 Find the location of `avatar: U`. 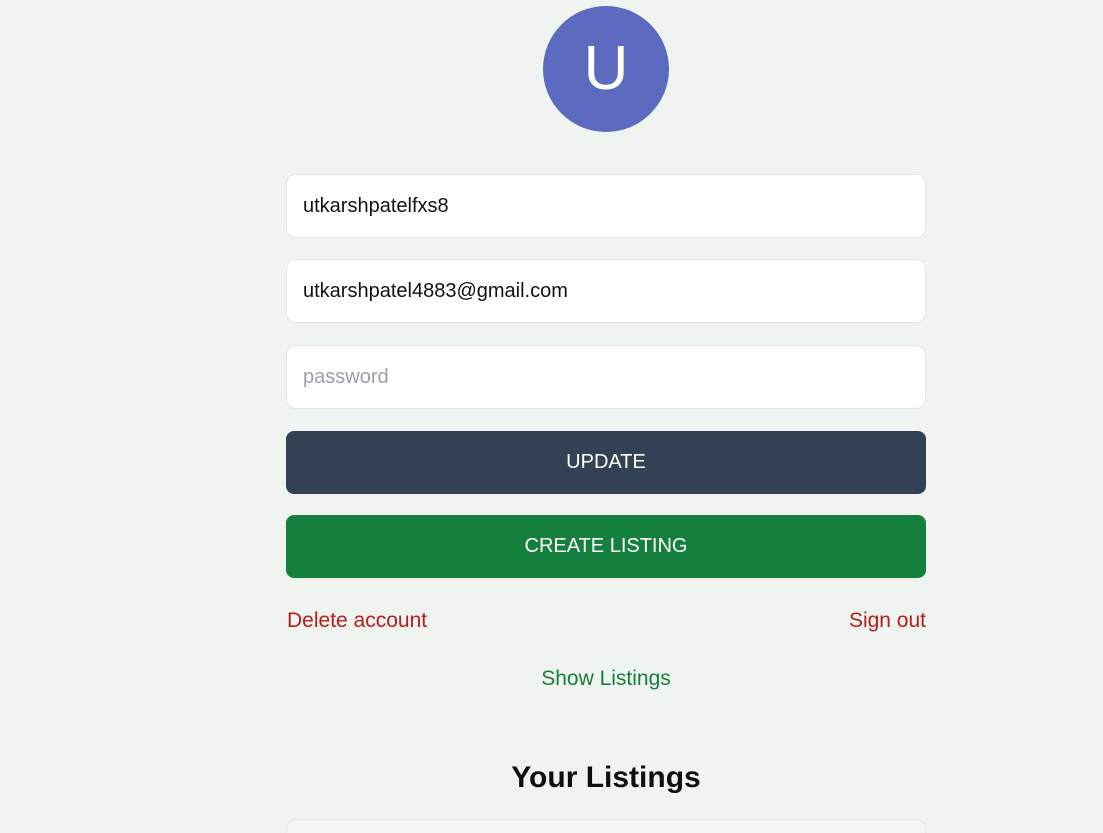

avatar: U is located at coordinates (606, 69).